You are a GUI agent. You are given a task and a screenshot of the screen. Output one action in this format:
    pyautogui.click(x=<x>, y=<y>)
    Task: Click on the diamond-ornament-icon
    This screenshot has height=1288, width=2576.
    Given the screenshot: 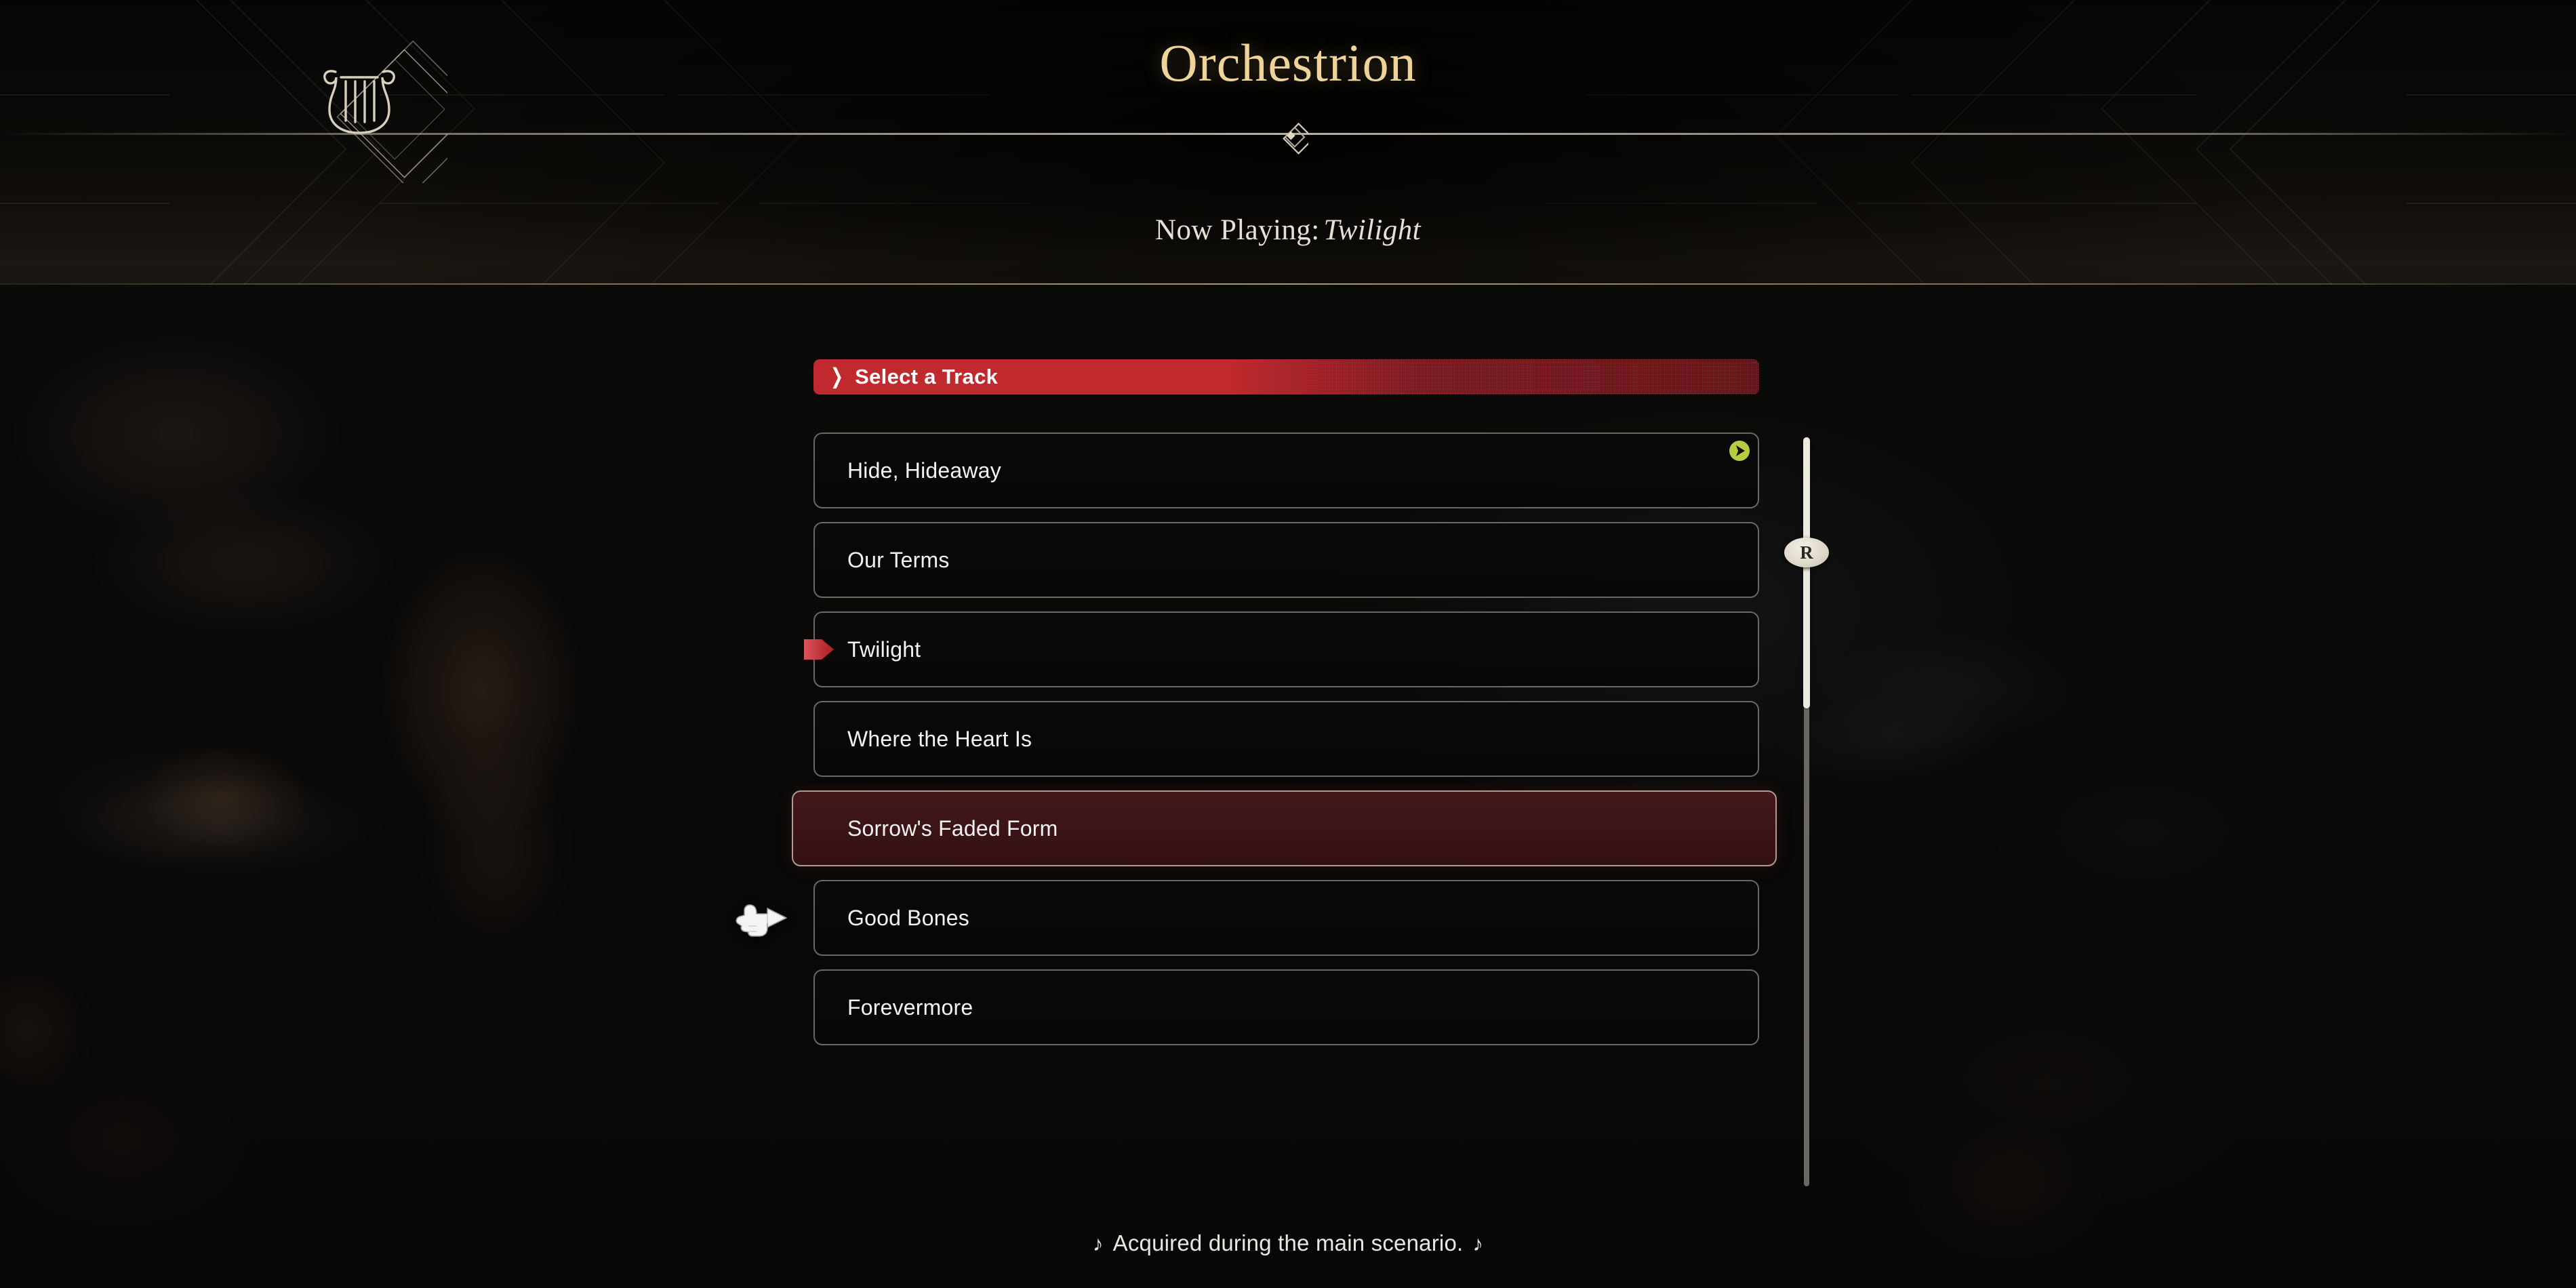 What is the action you would take?
    pyautogui.click(x=1288, y=134)
    